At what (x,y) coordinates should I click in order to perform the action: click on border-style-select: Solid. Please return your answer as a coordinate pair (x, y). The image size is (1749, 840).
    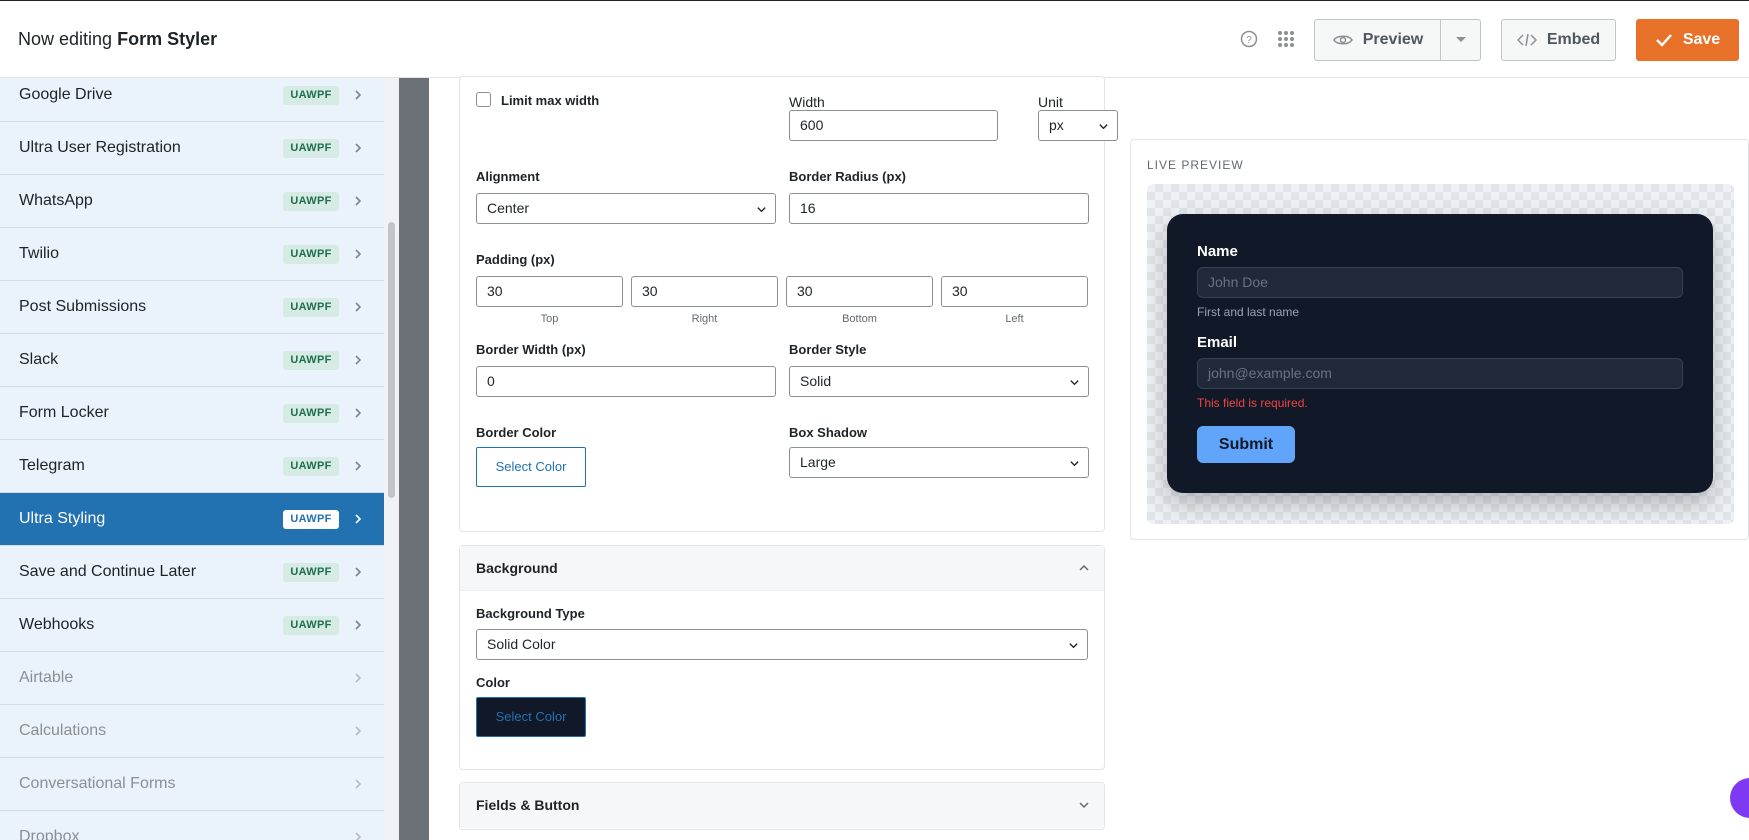
    Looking at the image, I should click on (939, 381).